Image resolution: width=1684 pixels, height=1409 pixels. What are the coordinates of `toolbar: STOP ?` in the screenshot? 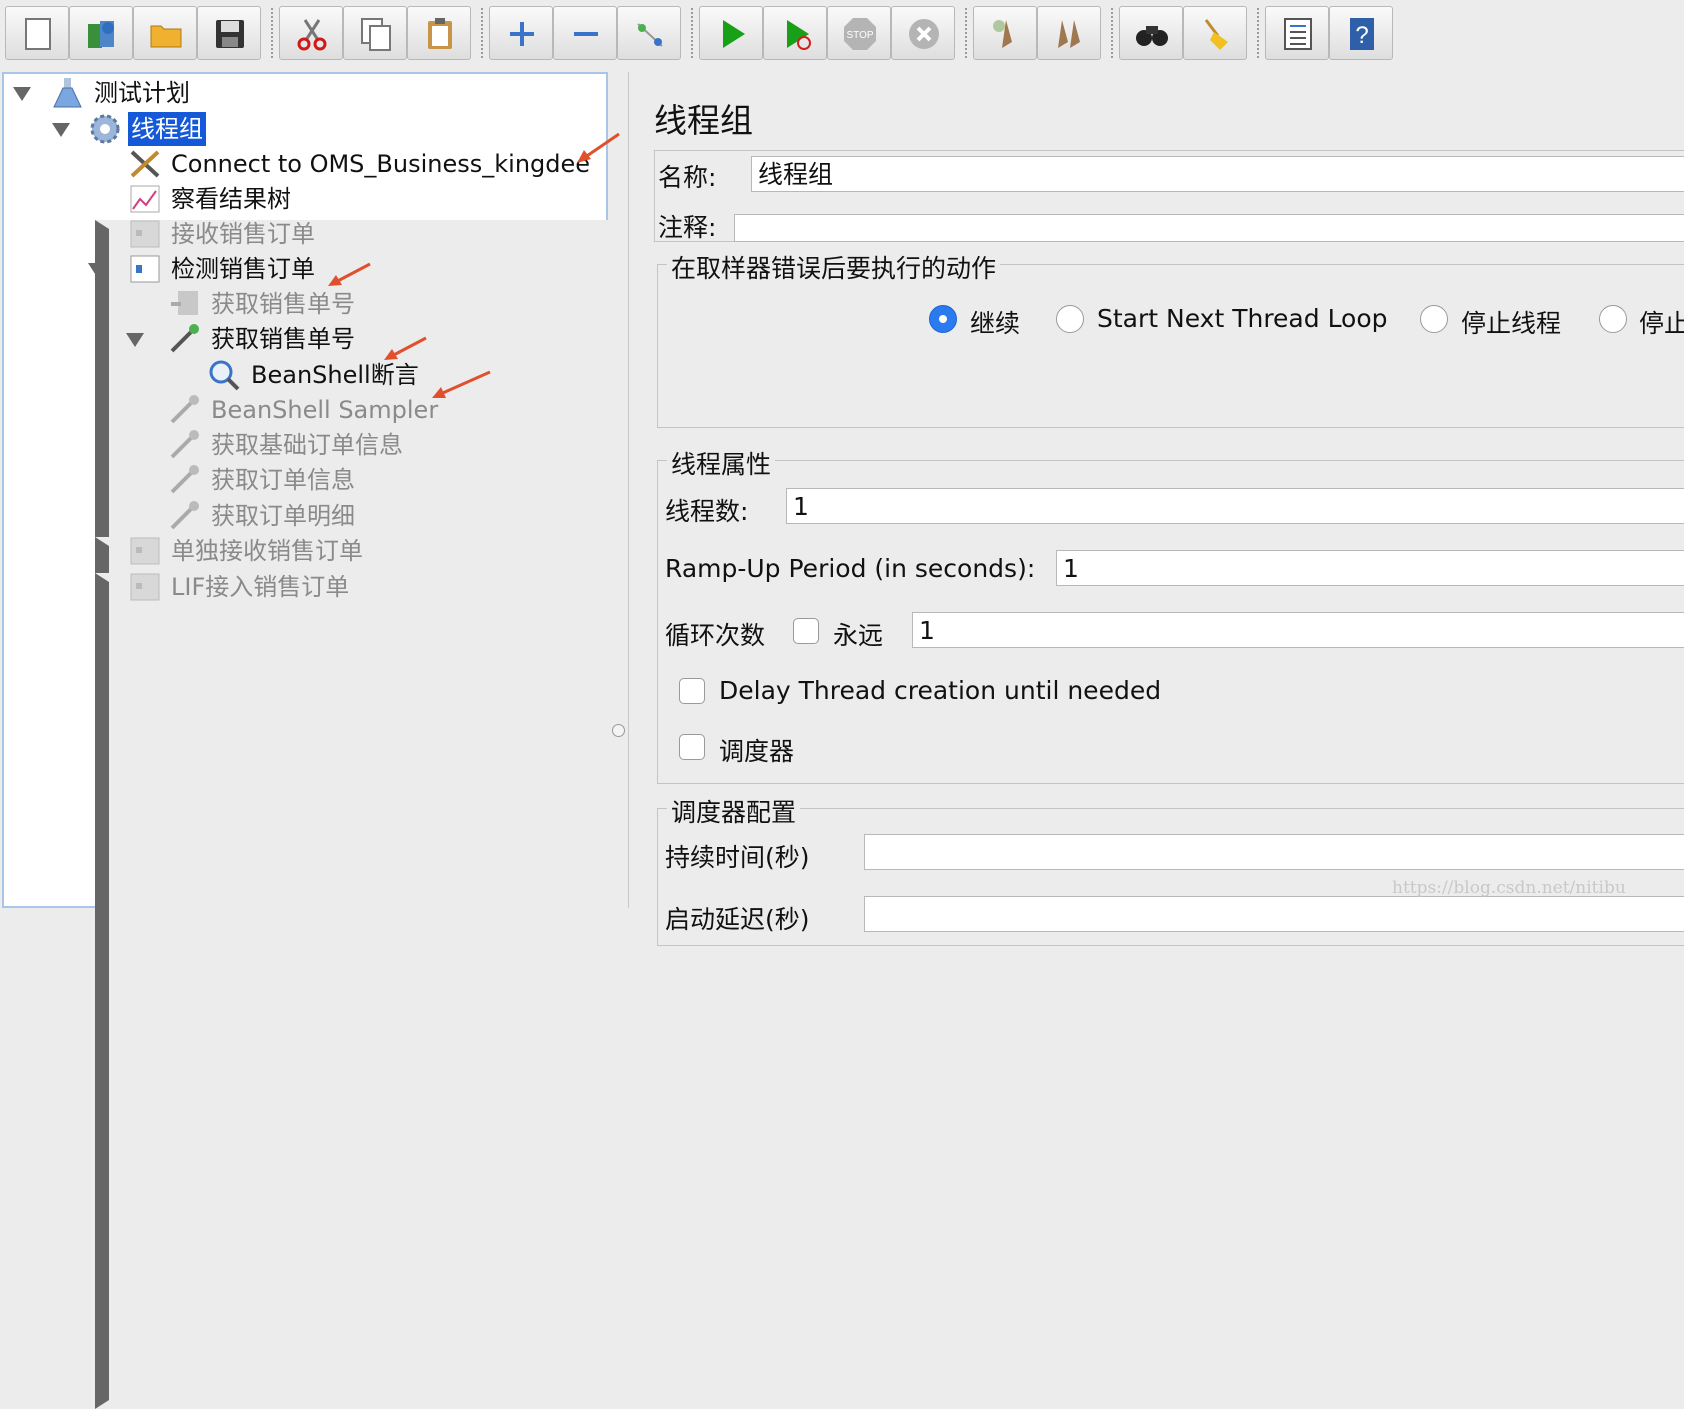 It's located at (842, 33).